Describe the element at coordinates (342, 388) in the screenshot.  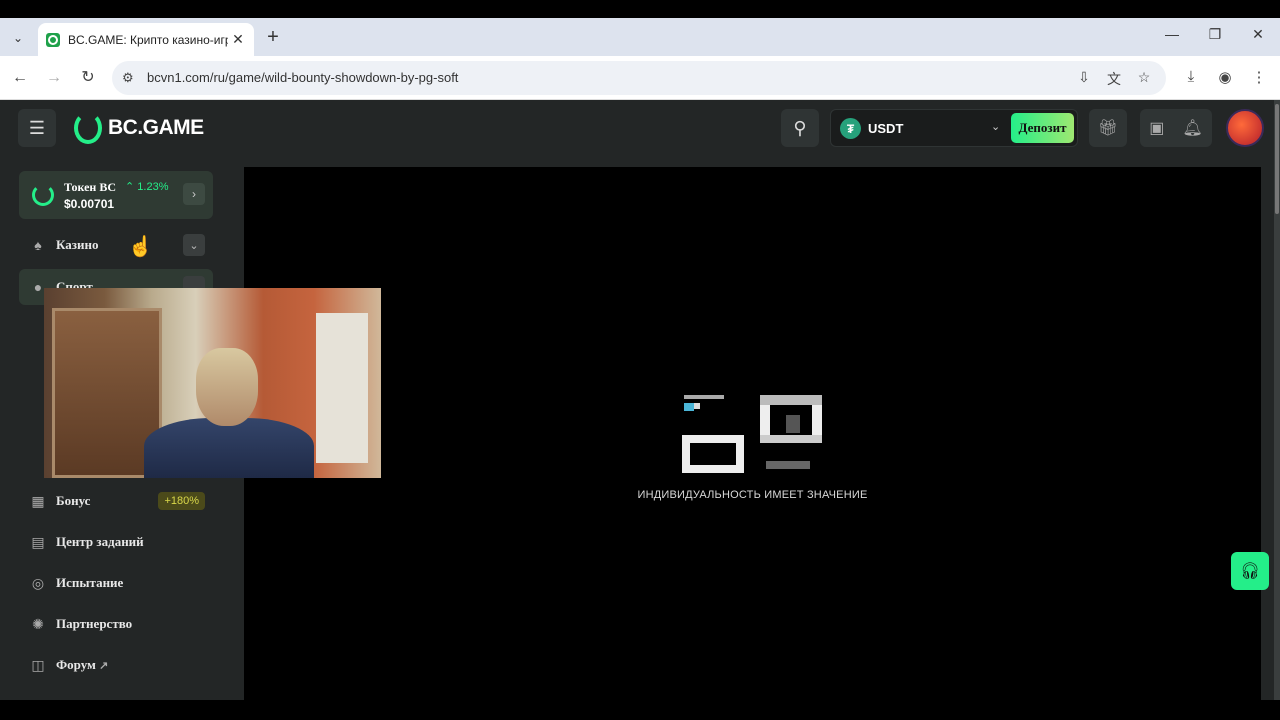
I see `webcam-window` at that location.